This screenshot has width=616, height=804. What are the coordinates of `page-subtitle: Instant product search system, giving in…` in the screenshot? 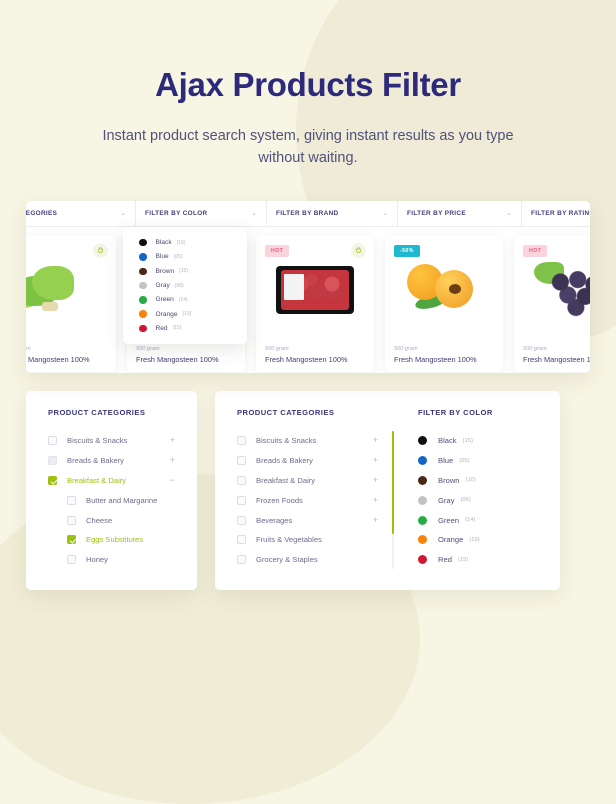 It's located at (308, 147).